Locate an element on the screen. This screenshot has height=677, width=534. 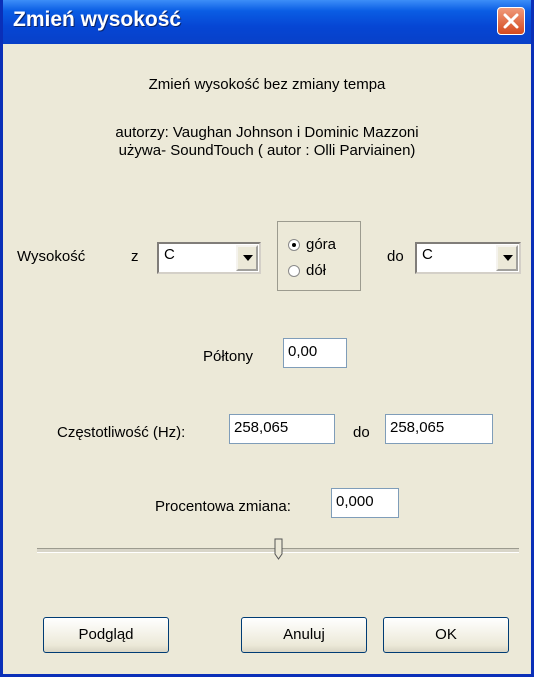
pitch-from-label: z is located at coordinates (135, 256).